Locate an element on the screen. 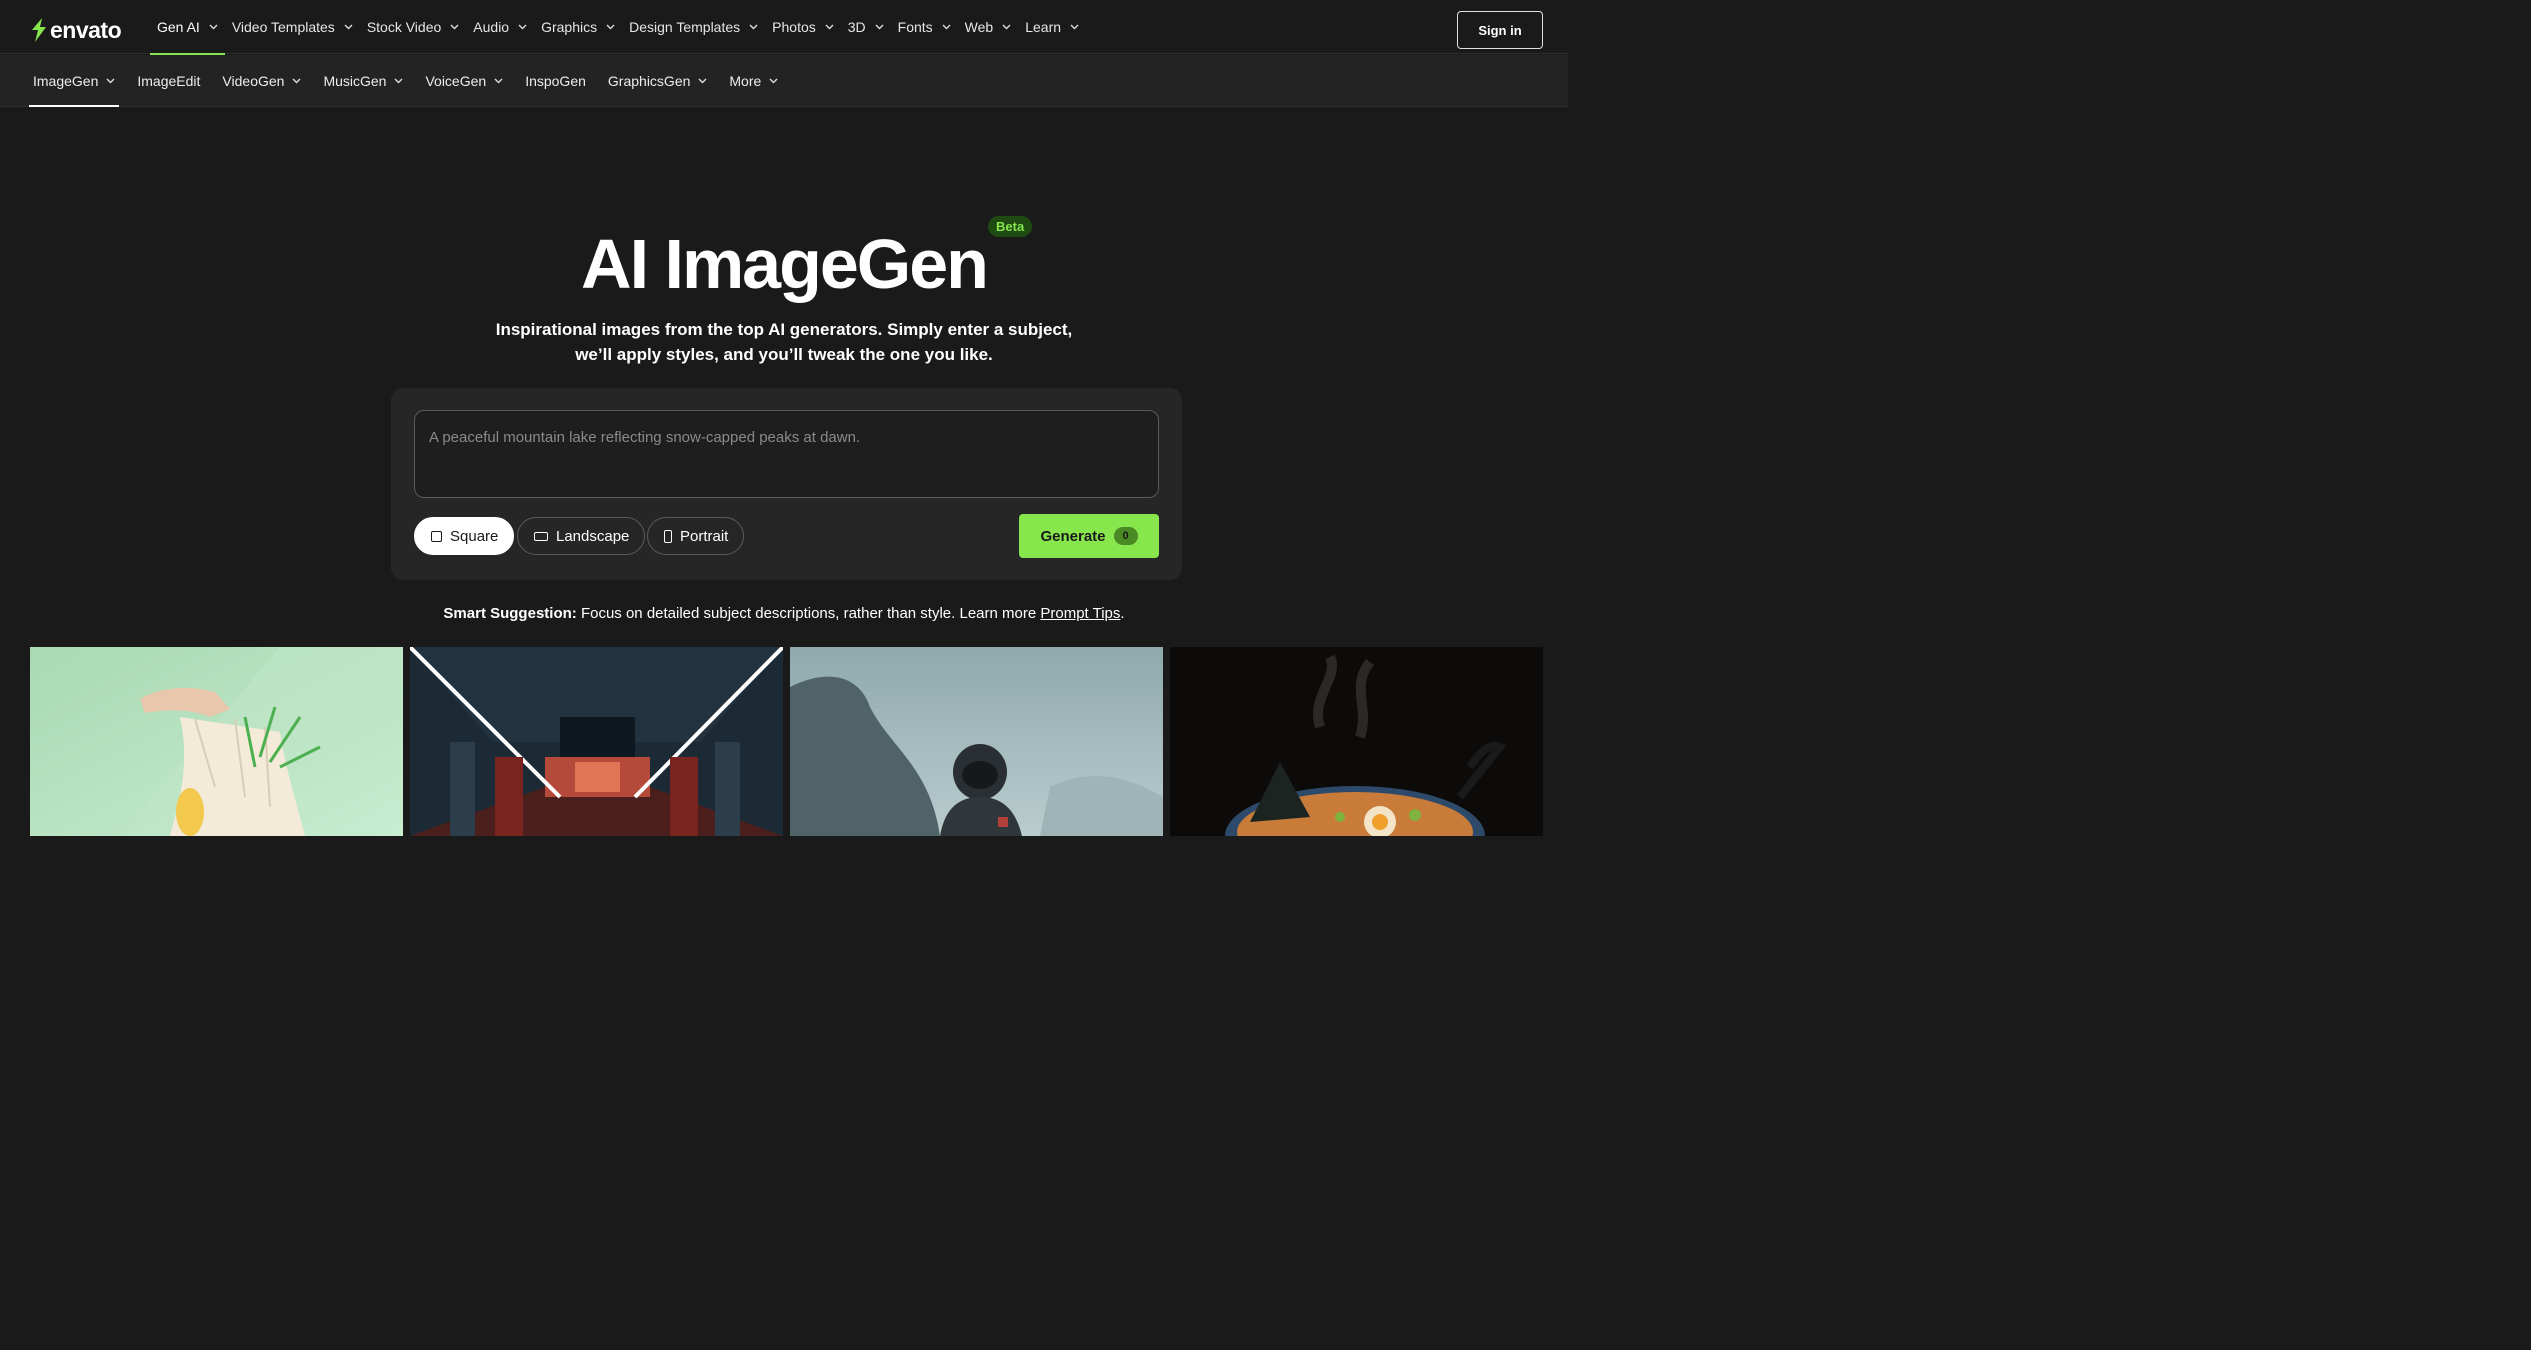 The height and width of the screenshot is (1350, 2531). aspect-portrait-label: Portrait is located at coordinates (704, 536).